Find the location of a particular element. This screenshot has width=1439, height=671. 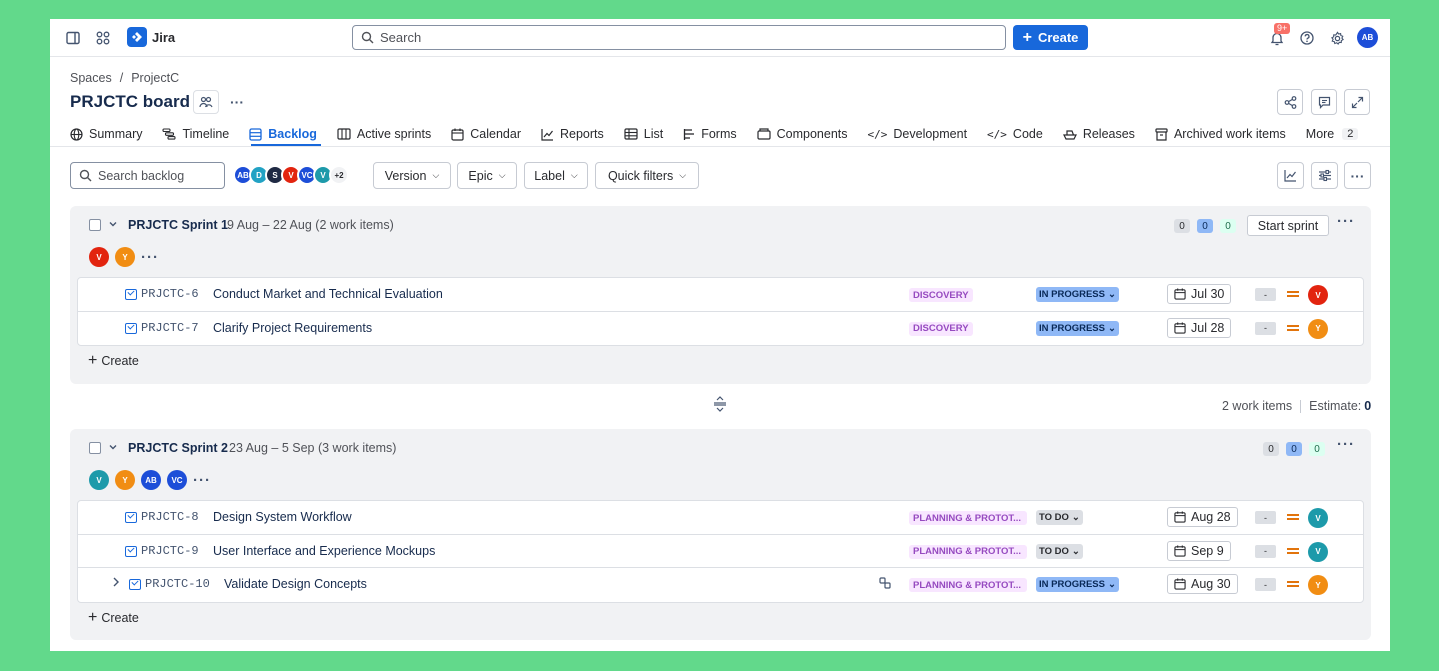

avatar-filter-more: +2 is located at coordinates (339, 175).